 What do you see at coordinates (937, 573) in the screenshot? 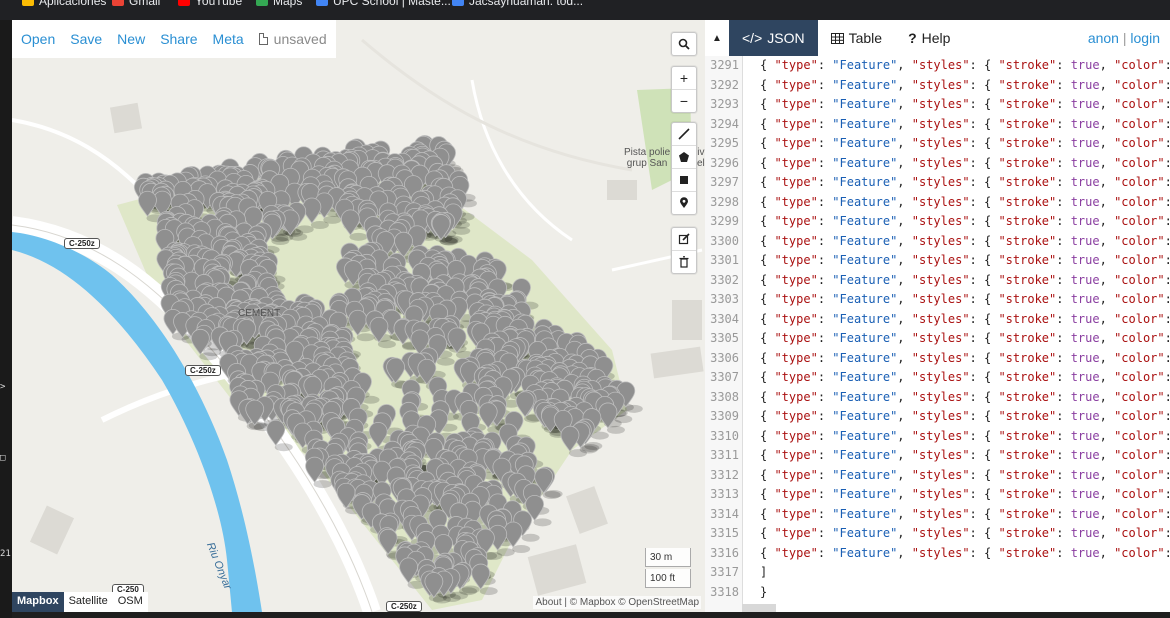
I see `code-line: 3317]` at bounding box center [937, 573].